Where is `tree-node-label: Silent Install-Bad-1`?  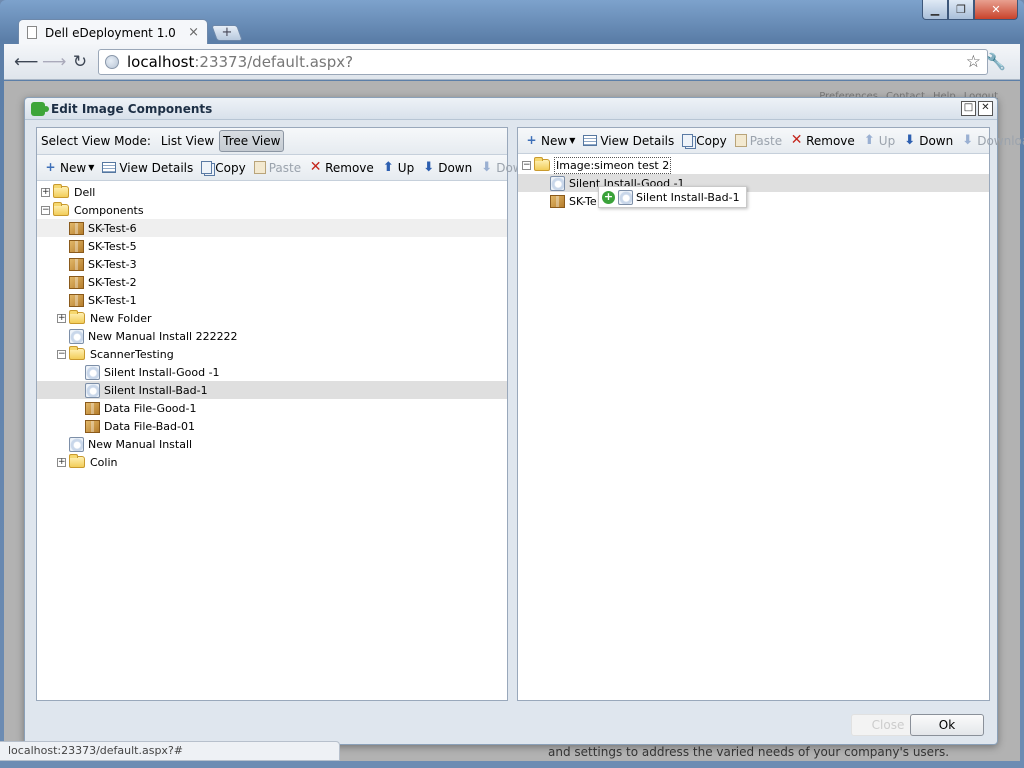
tree-node-label: Silent Install-Bad-1 is located at coordinates (156, 390).